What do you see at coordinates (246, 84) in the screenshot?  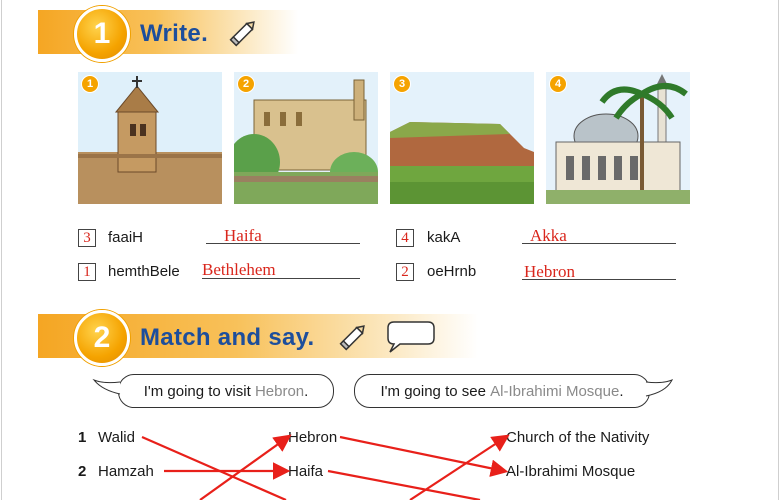 I see `photo-2-number: 2` at bounding box center [246, 84].